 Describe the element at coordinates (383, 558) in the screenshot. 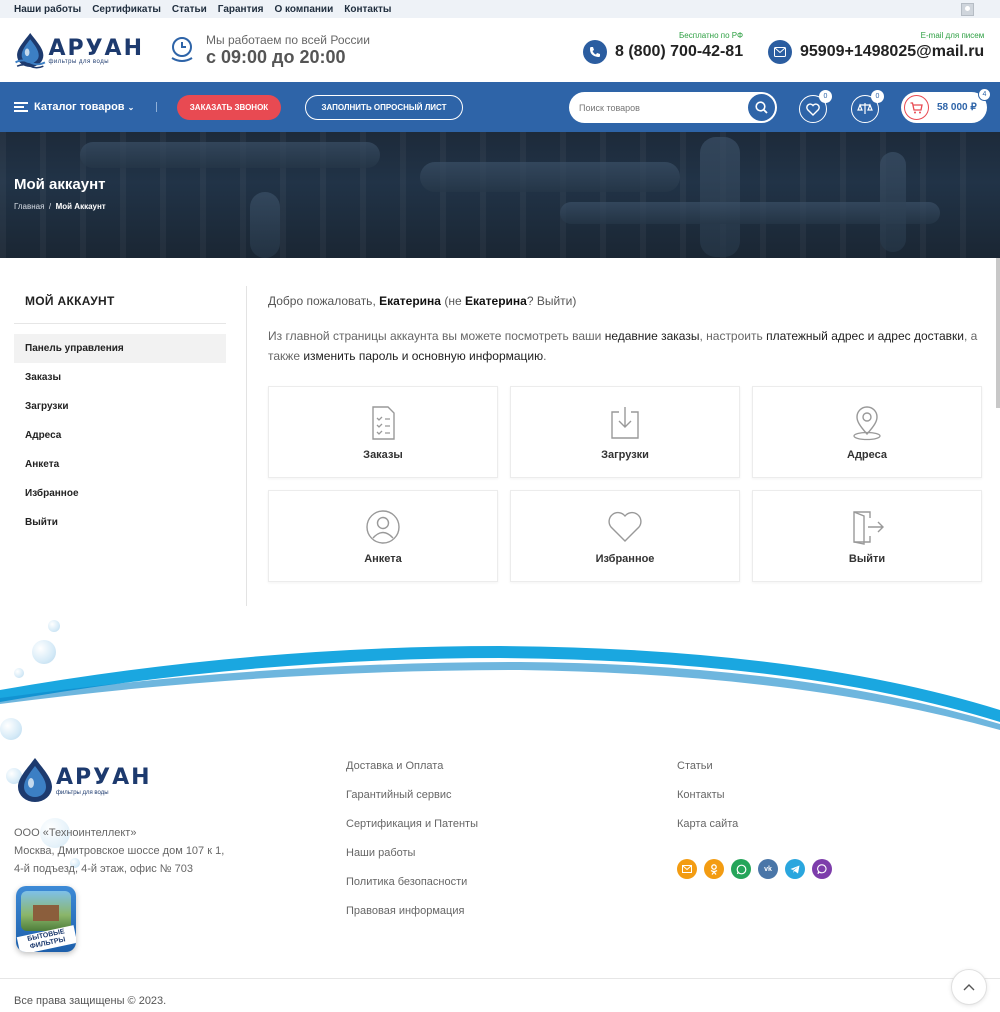

I see `card-label: Анкета` at that location.